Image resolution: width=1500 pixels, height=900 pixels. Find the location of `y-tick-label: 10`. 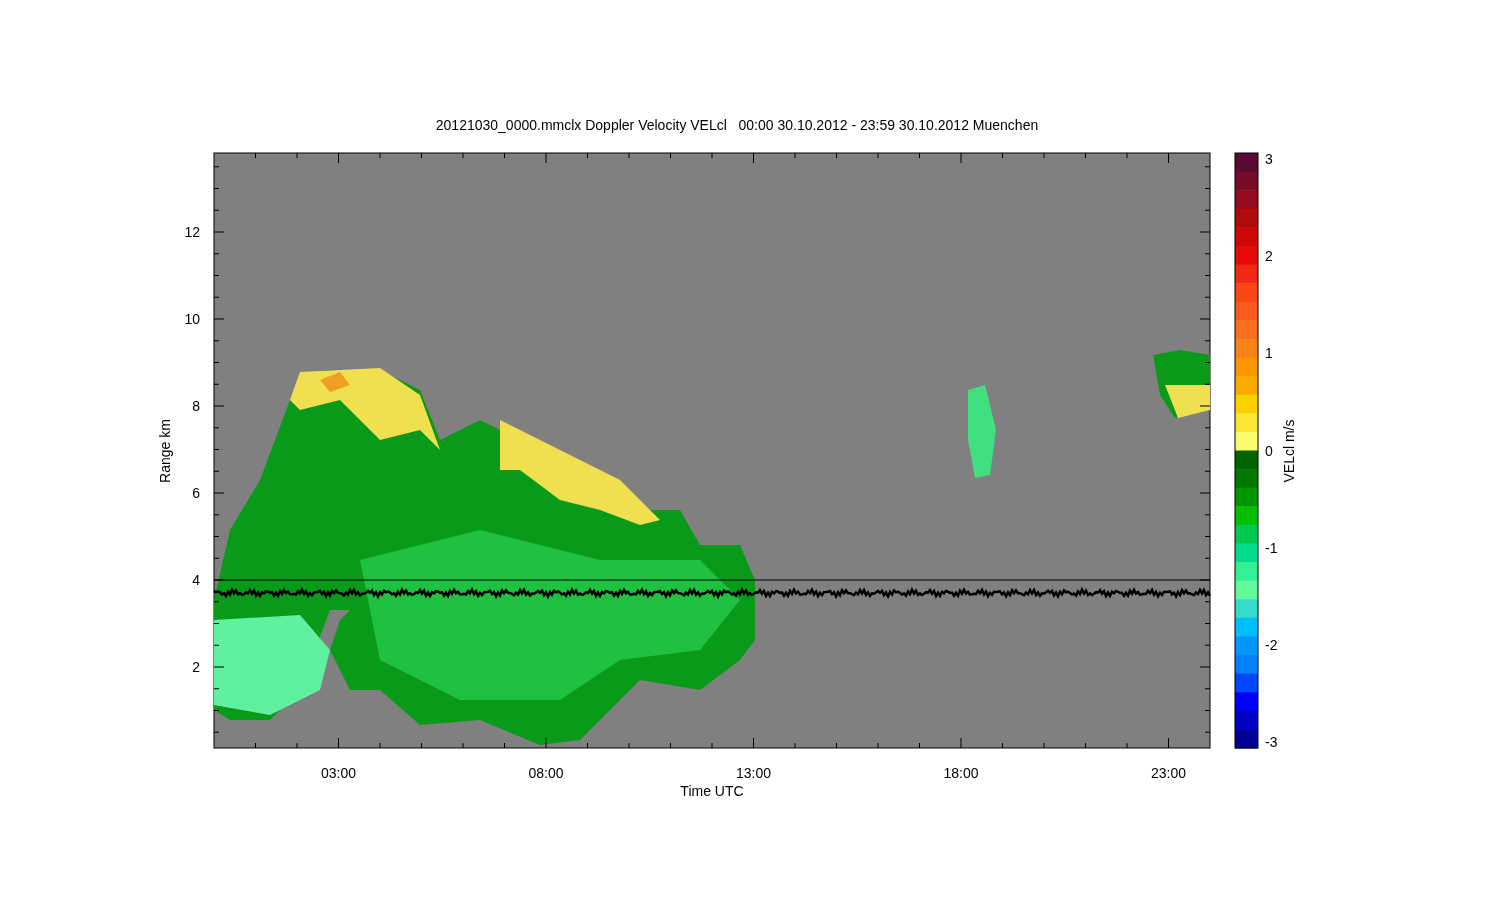

y-tick-label: 10 is located at coordinates (192, 319).